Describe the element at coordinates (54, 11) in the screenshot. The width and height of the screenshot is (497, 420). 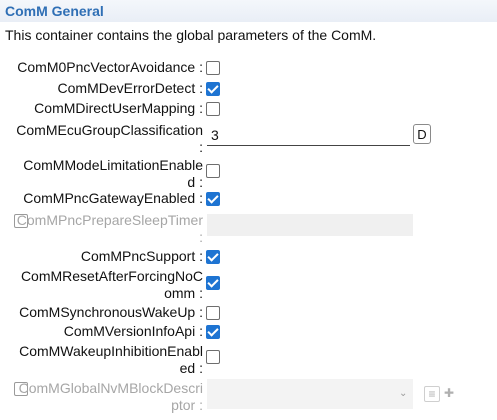
I see `section-title: ComM General` at that location.